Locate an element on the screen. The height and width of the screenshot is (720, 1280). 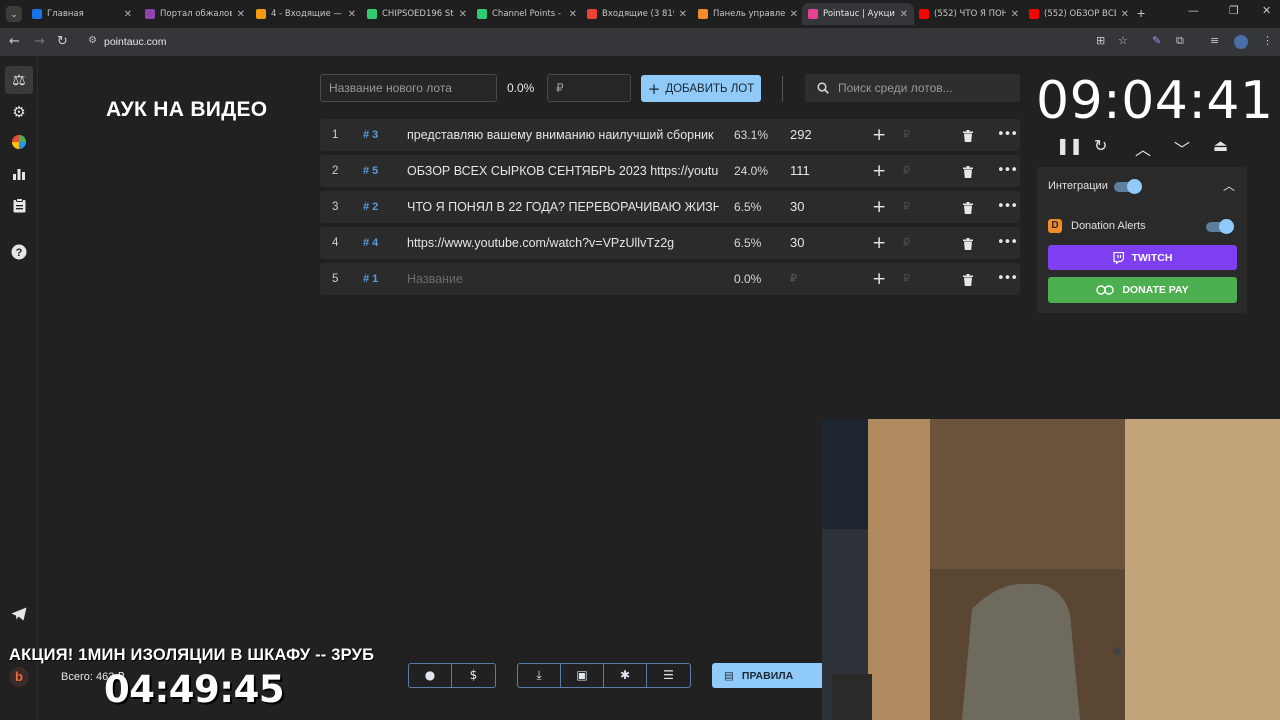
integrations-toggle is located at coordinates (1128, 186).